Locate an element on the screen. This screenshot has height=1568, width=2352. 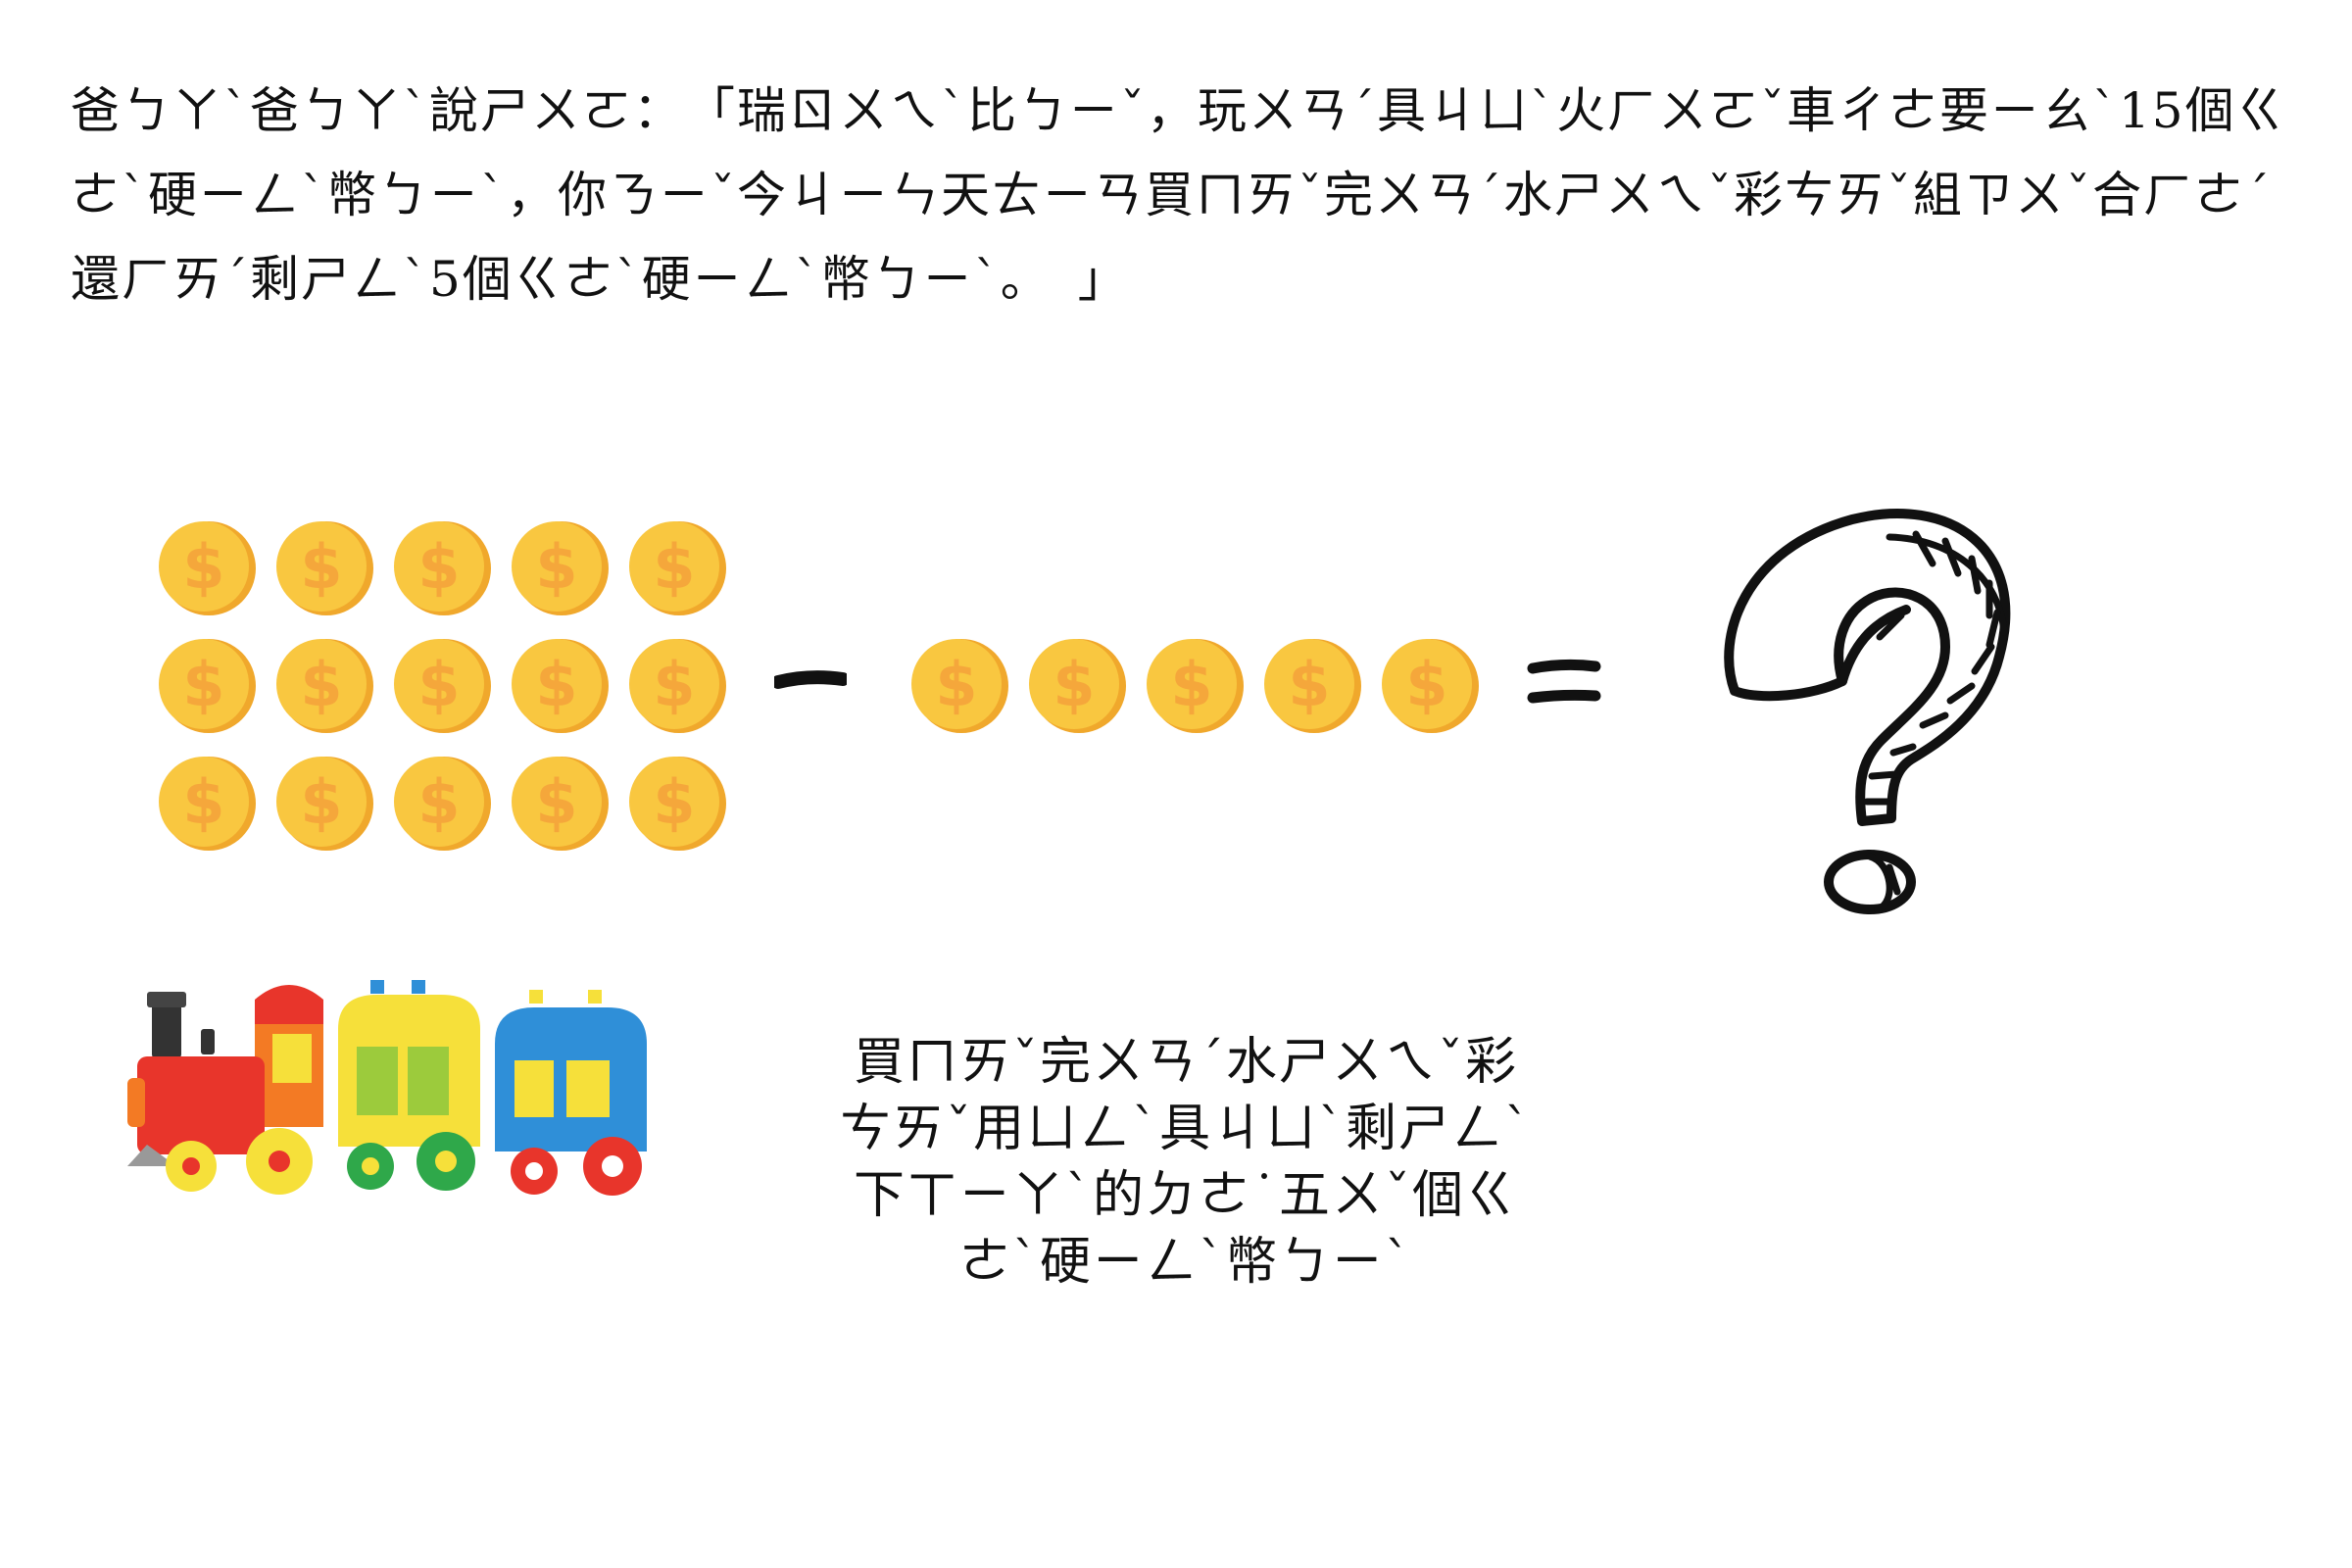
total-coins-grid: $ $ $ $ $ $ $ $ $ $ $ $ $ $ $ is located at coordinates (441, 686).